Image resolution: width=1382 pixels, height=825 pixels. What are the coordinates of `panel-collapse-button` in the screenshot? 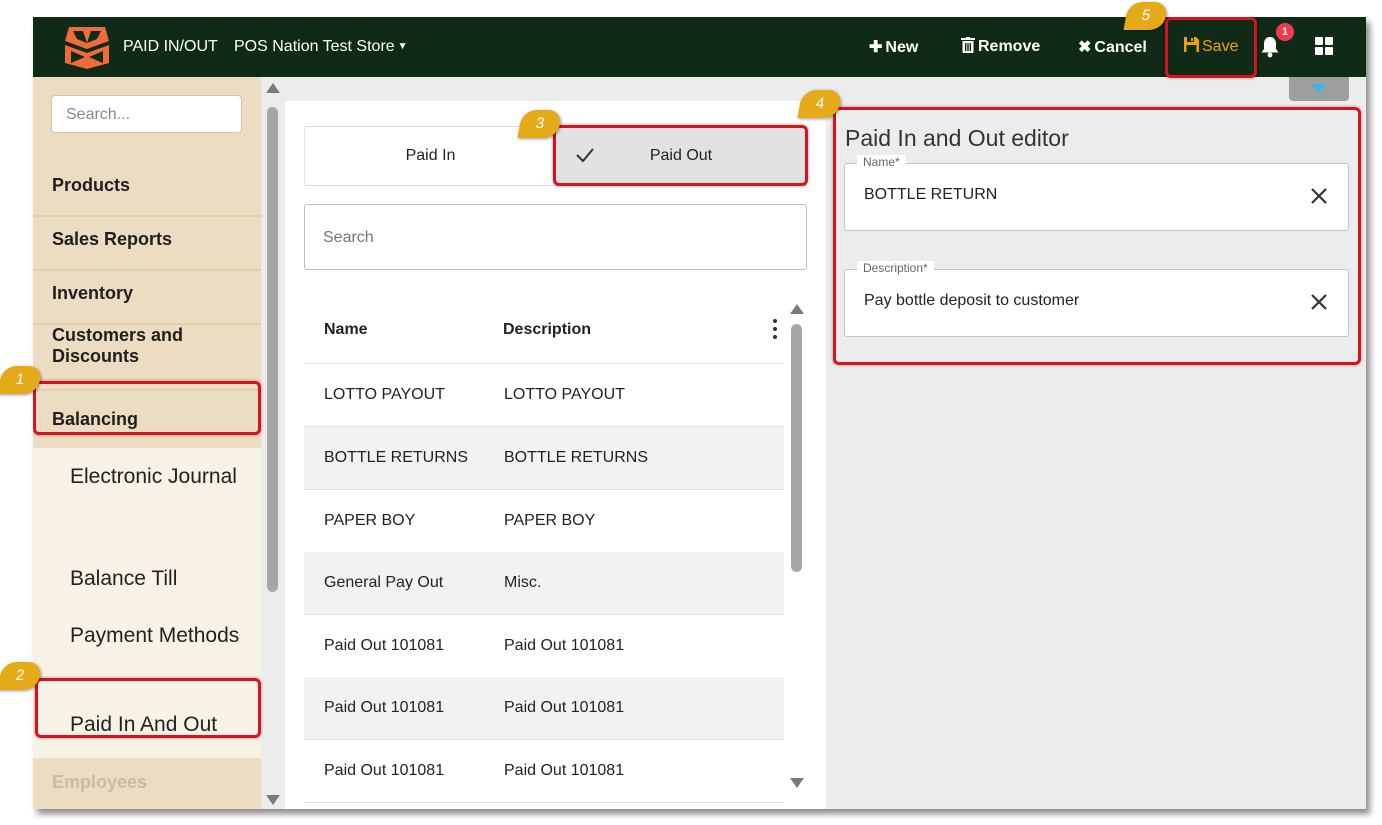 It's located at (1319, 89).